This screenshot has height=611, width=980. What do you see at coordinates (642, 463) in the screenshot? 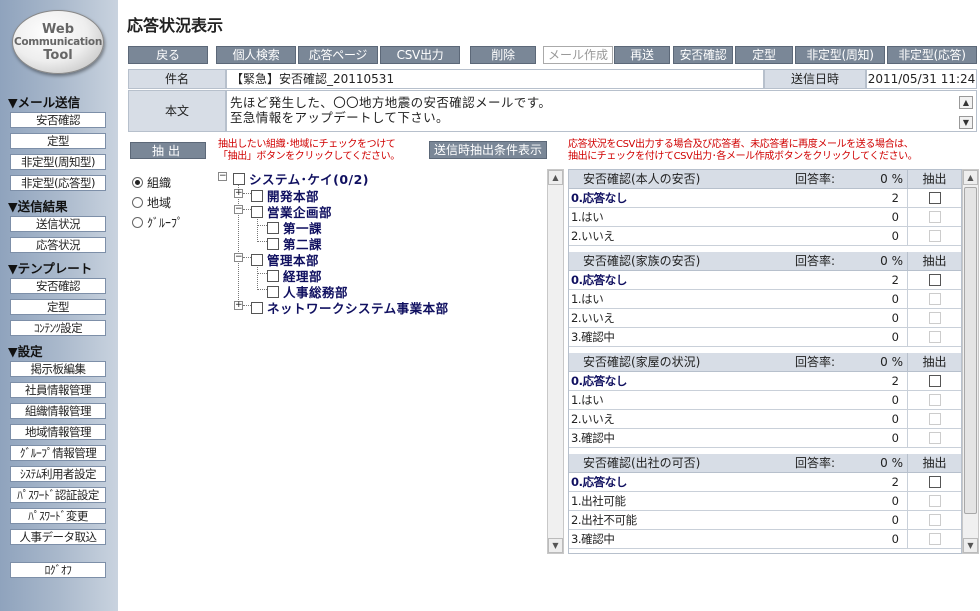
I see `question-title: 安否確認(出社の可否)` at bounding box center [642, 463].